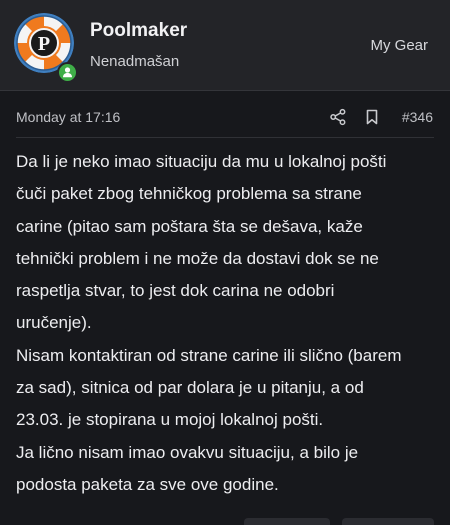 Image resolution: width=450 pixels, height=525 pixels. What do you see at coordinates (44, 44) in the screenshot?
I see `avatar-letter: P` at bounding box center [44, 44].